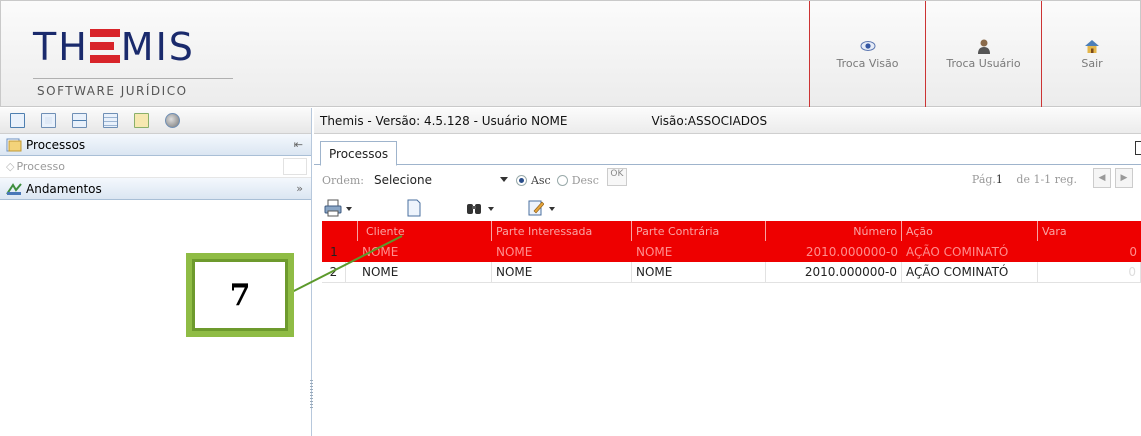  What do you see at coordinates (402, 180) in the screenshot?
I see `ordem-select-value: Selecione` at bounding box center [402, 180].